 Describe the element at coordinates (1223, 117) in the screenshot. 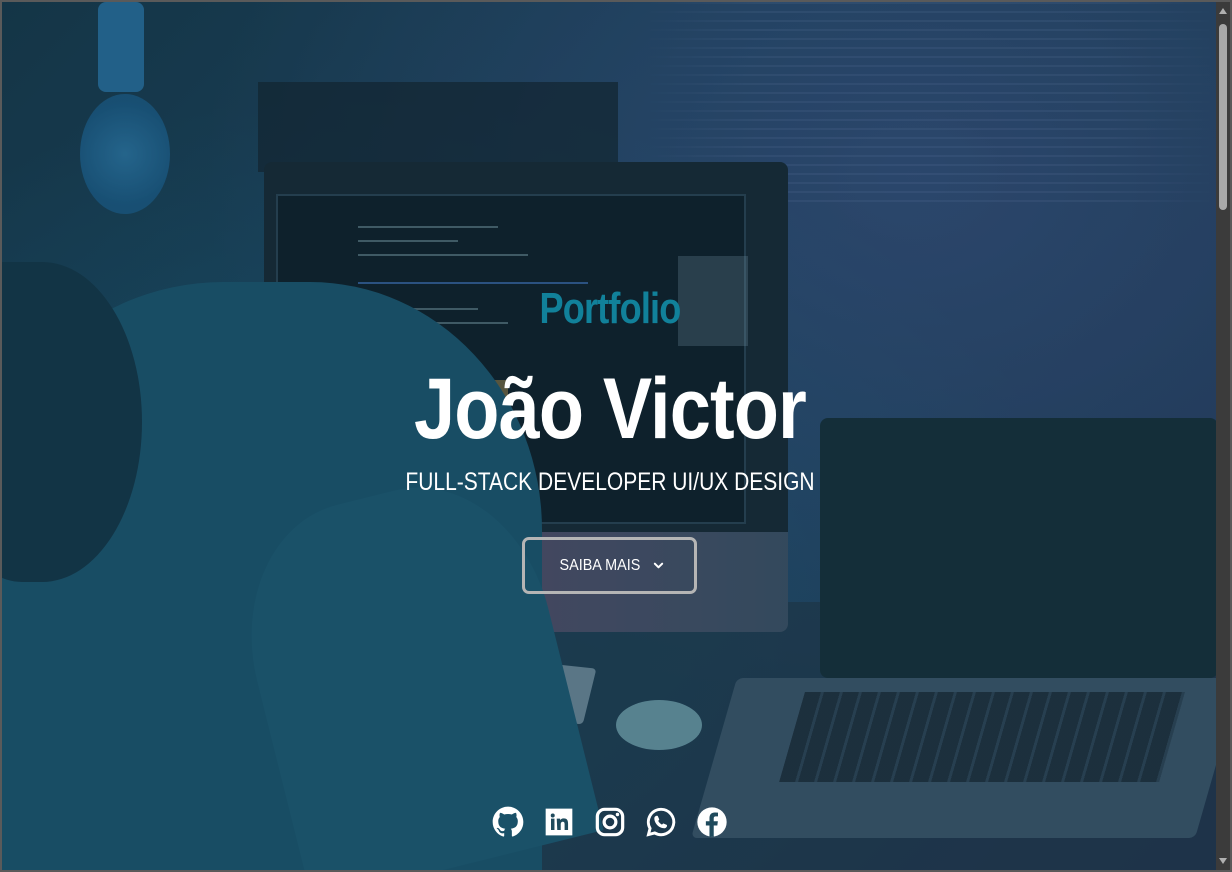

I see `scrollbar-thumb` at that location.